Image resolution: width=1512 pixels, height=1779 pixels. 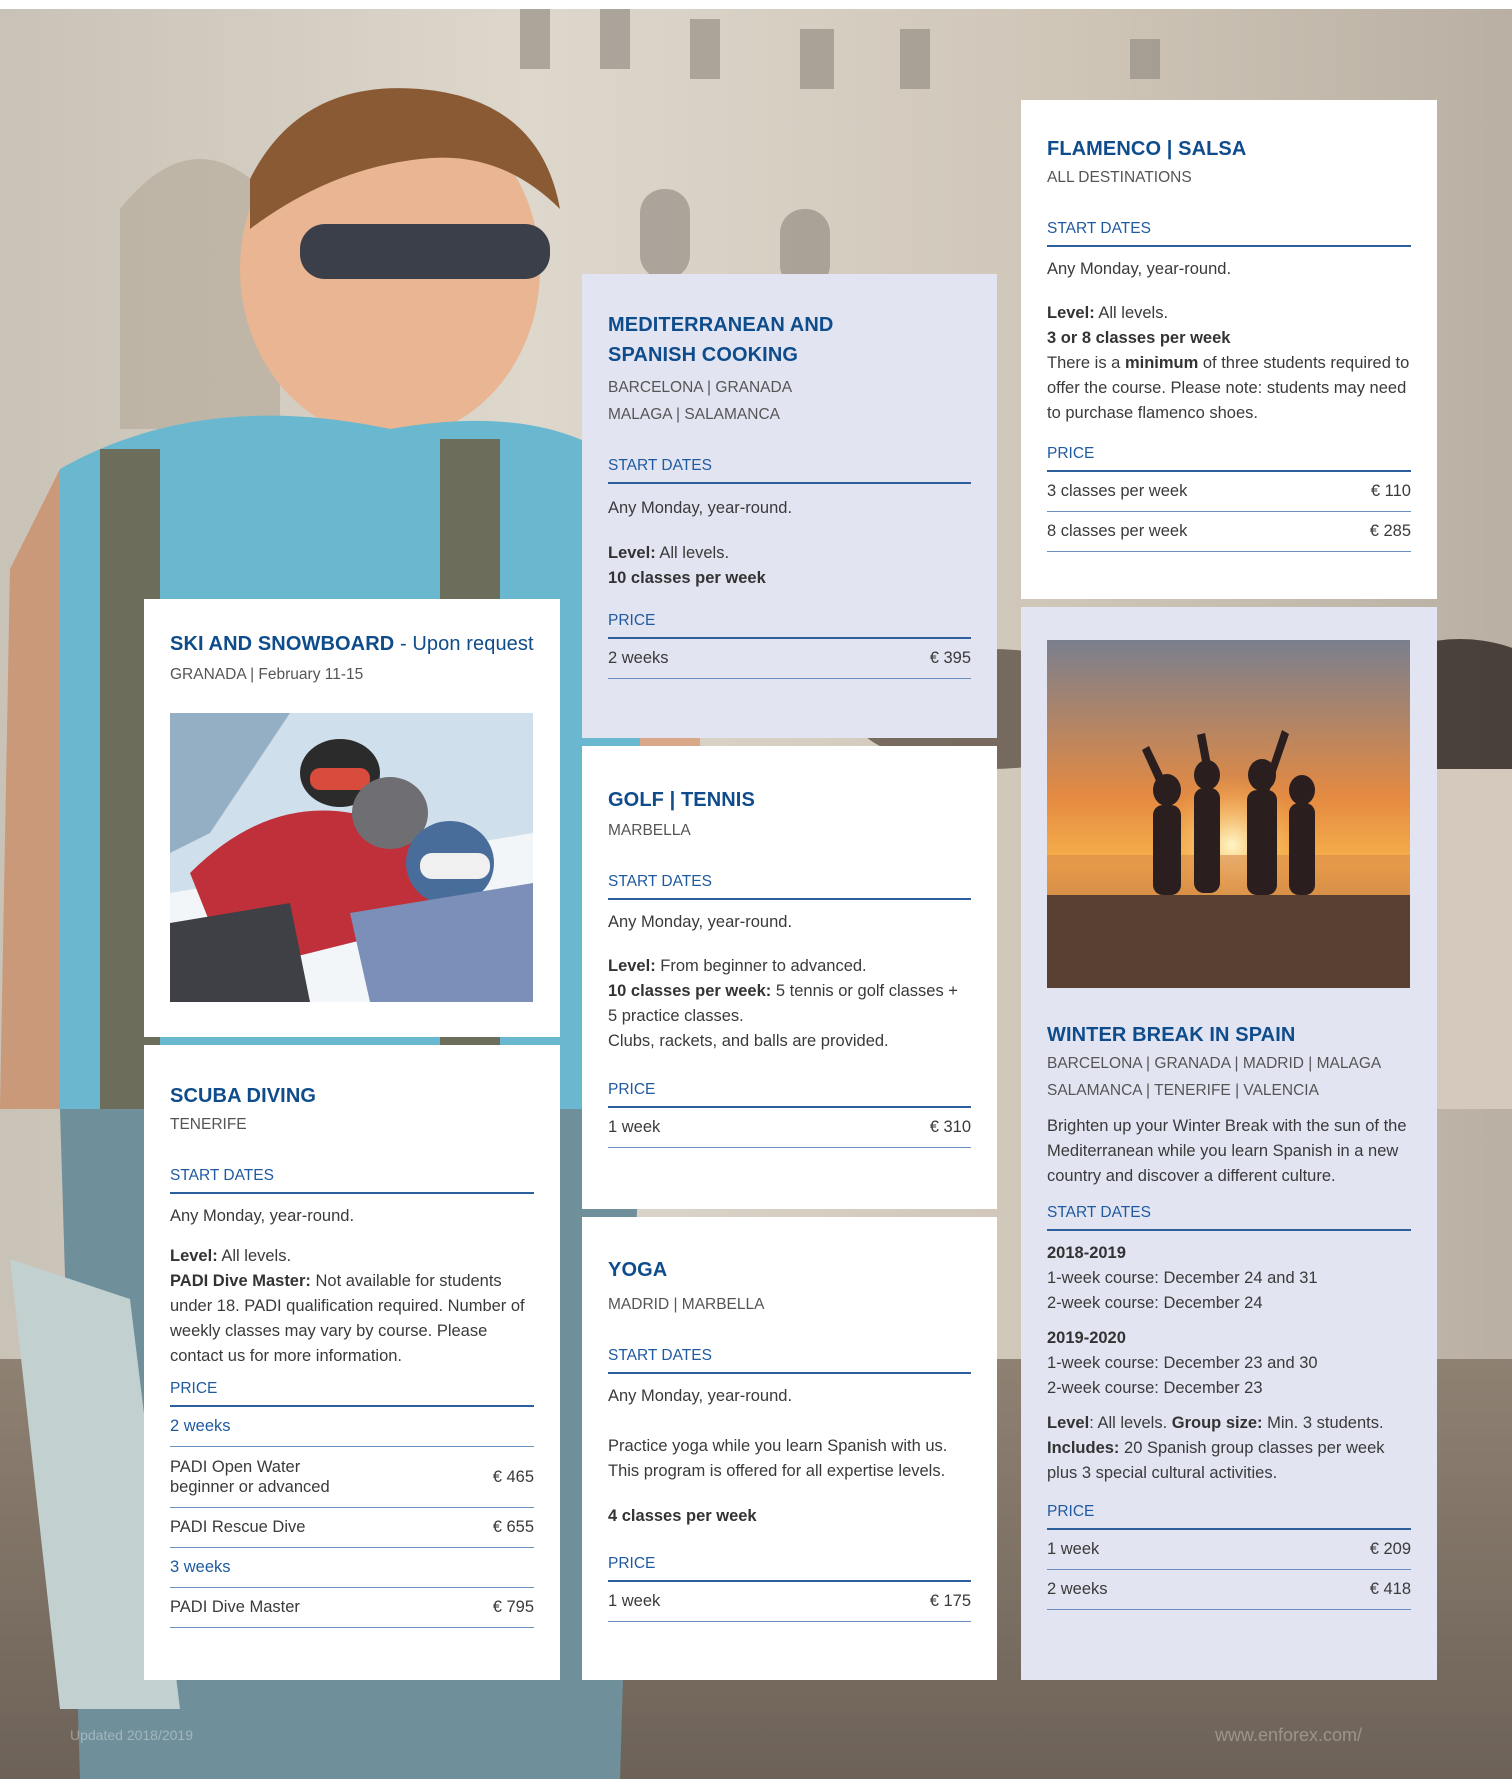 I want to click on cooking-start-dates: Any Monday, year-round., so click(x=700, y=508).